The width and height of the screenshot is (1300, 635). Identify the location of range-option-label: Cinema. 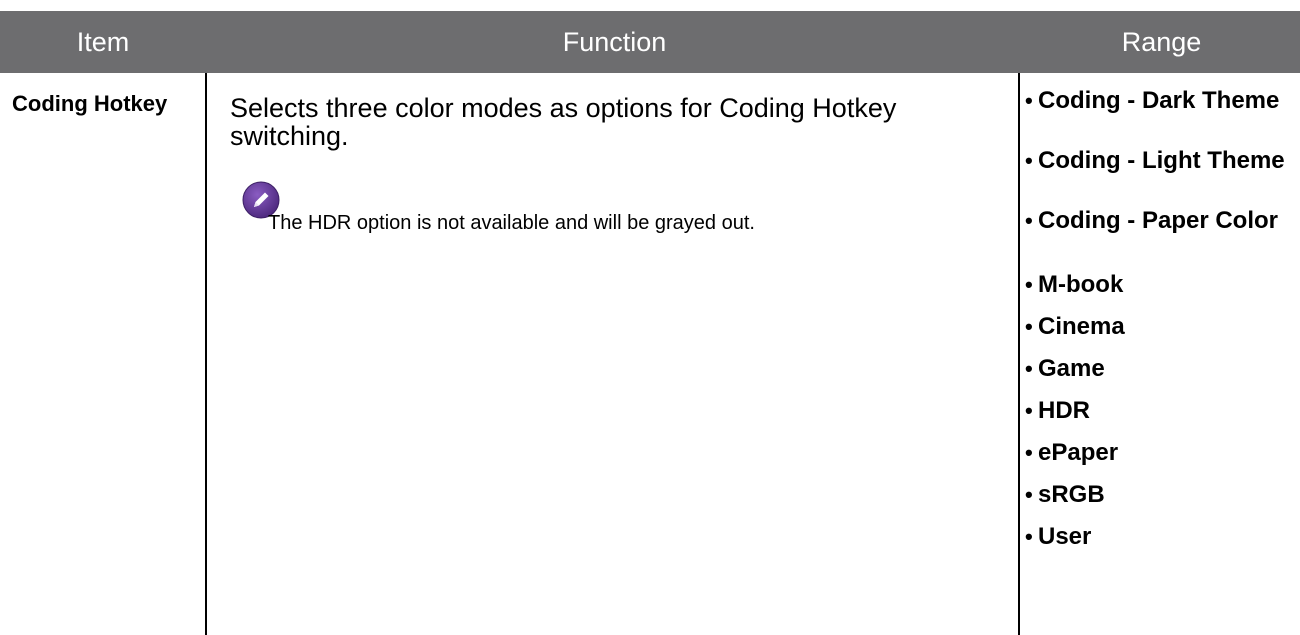
(1081, 326).